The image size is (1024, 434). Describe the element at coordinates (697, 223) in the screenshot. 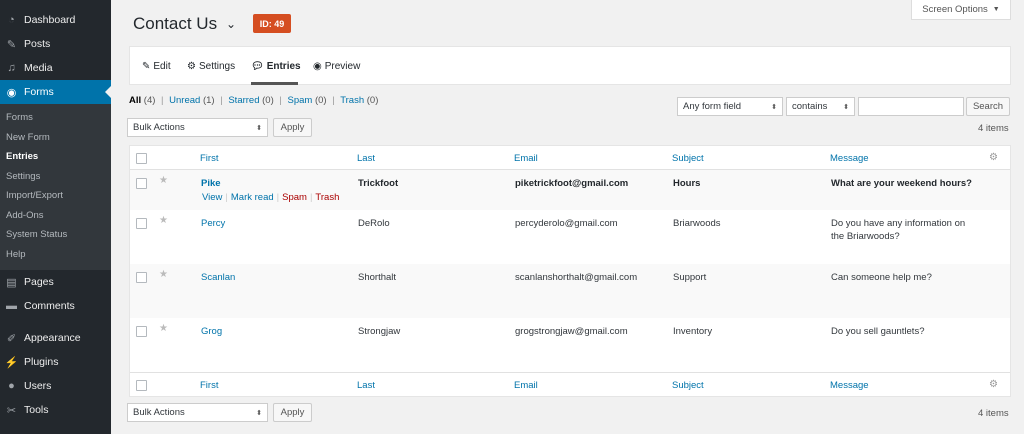

I see `entry-subject: Briarwoods` at that location.